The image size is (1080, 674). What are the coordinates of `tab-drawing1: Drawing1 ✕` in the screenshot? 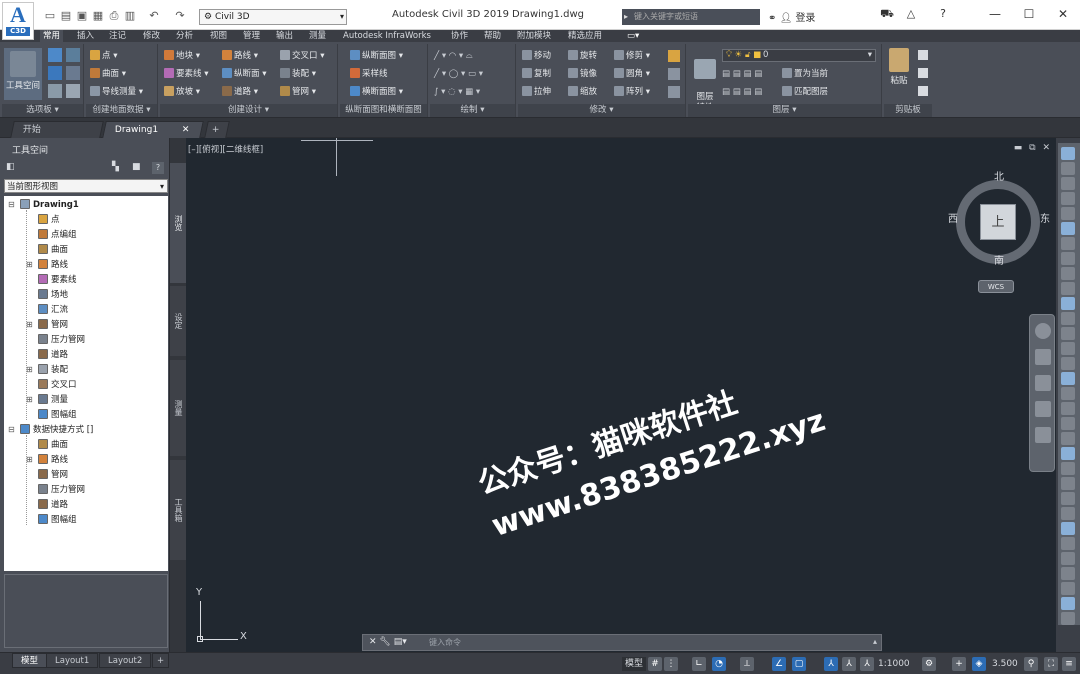 It's located at (153, 129).